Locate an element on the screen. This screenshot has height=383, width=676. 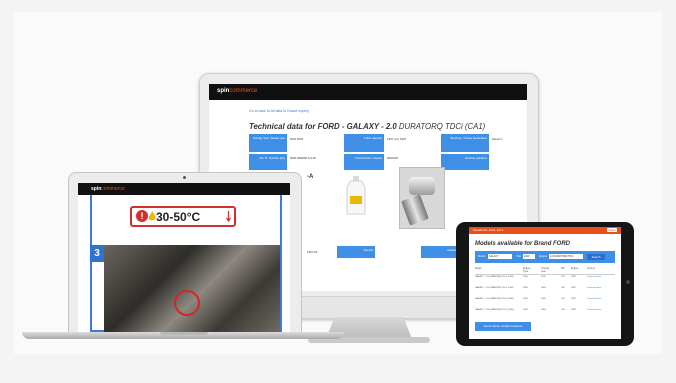
column-header: Model is located at coordinates (478, 268).